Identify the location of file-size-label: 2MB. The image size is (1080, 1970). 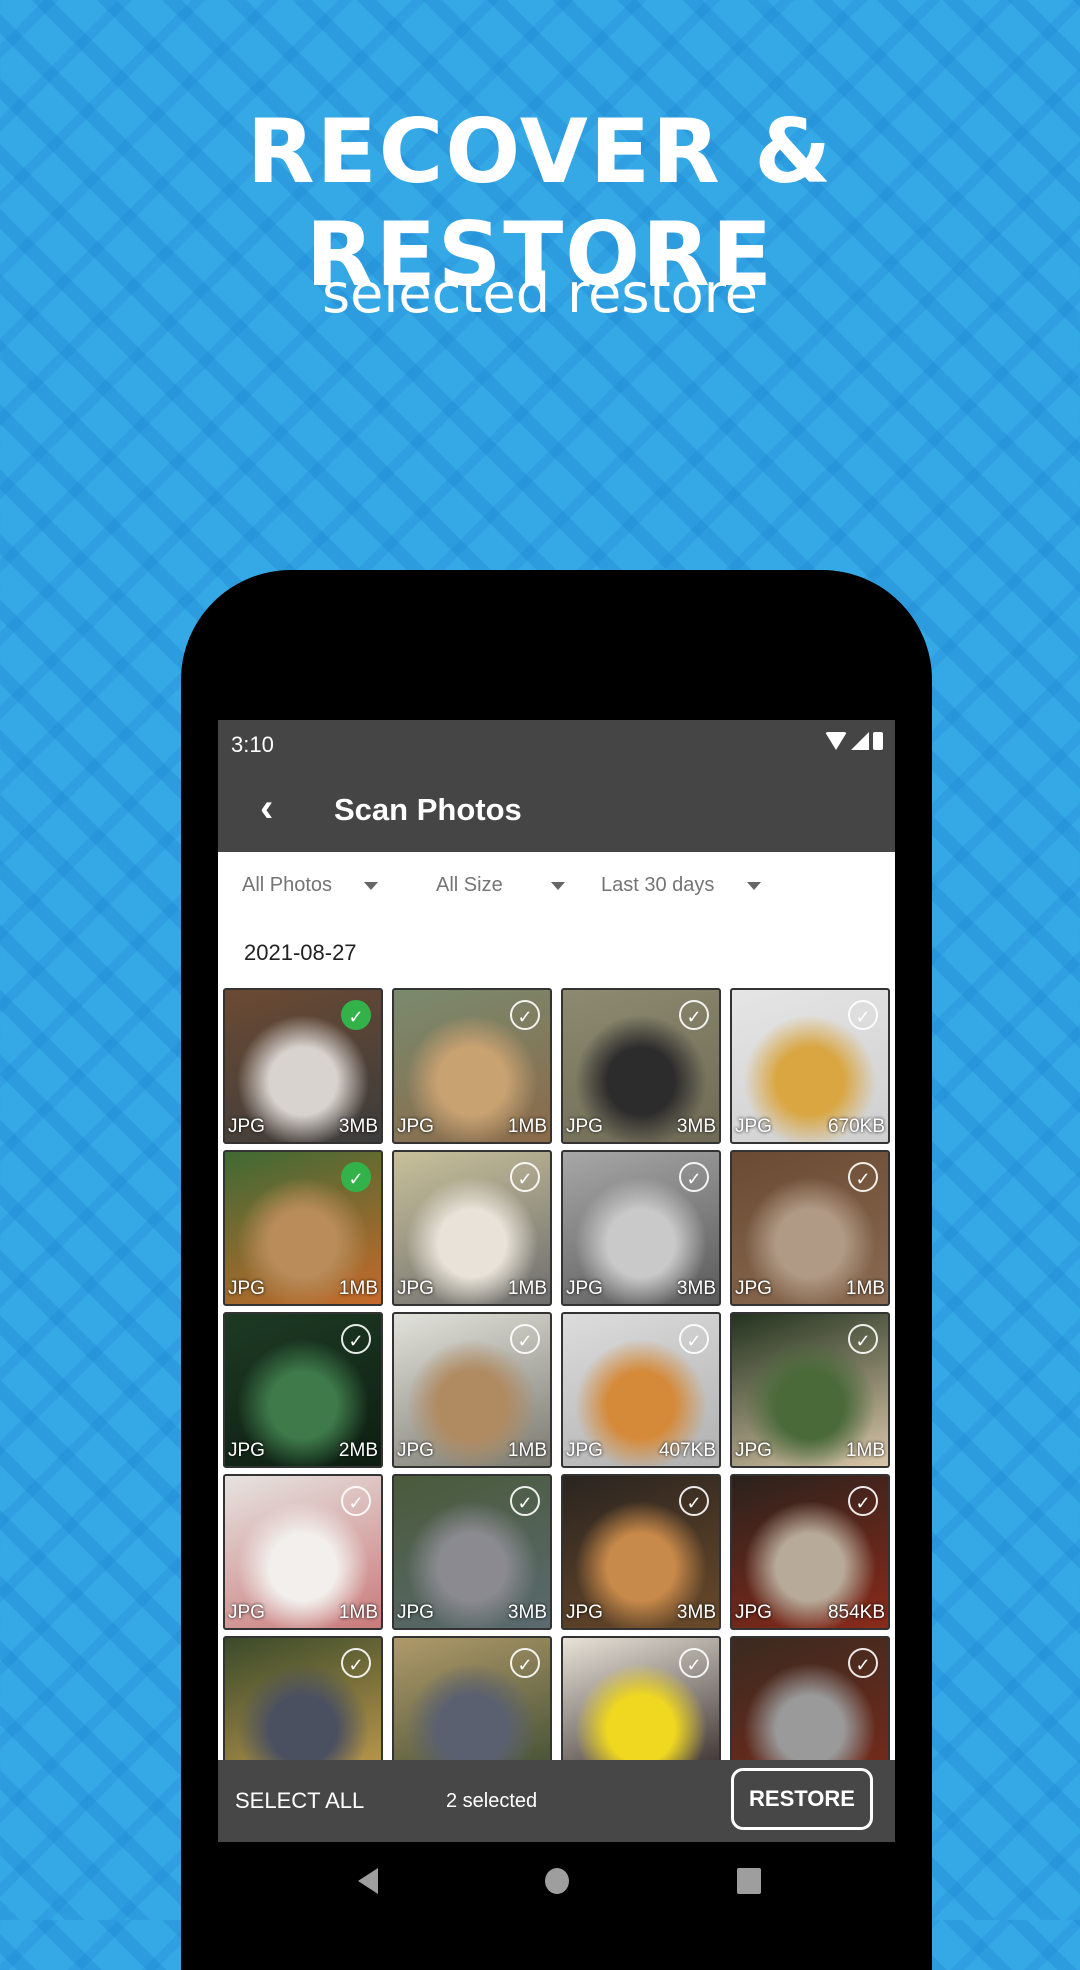
(358, 1450).